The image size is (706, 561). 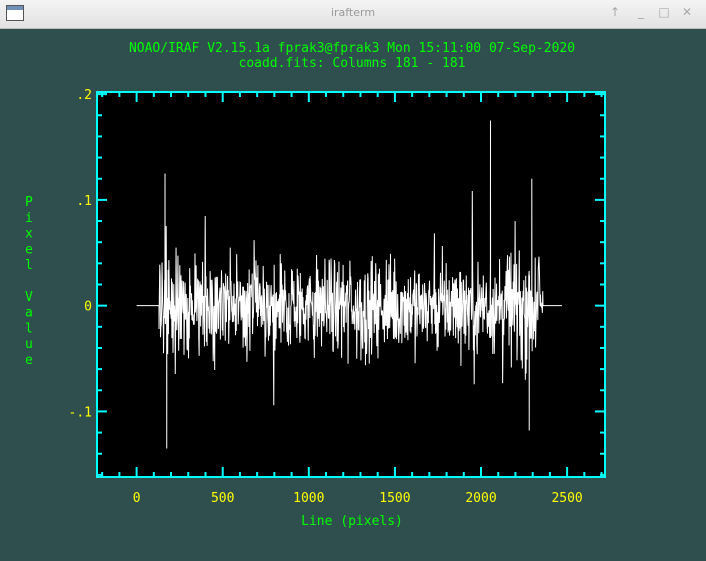 What do you see at coordinates (615, 12) in the screenshot?
I see `keep-above-icon: ↑` at bounding box center [615, 12].